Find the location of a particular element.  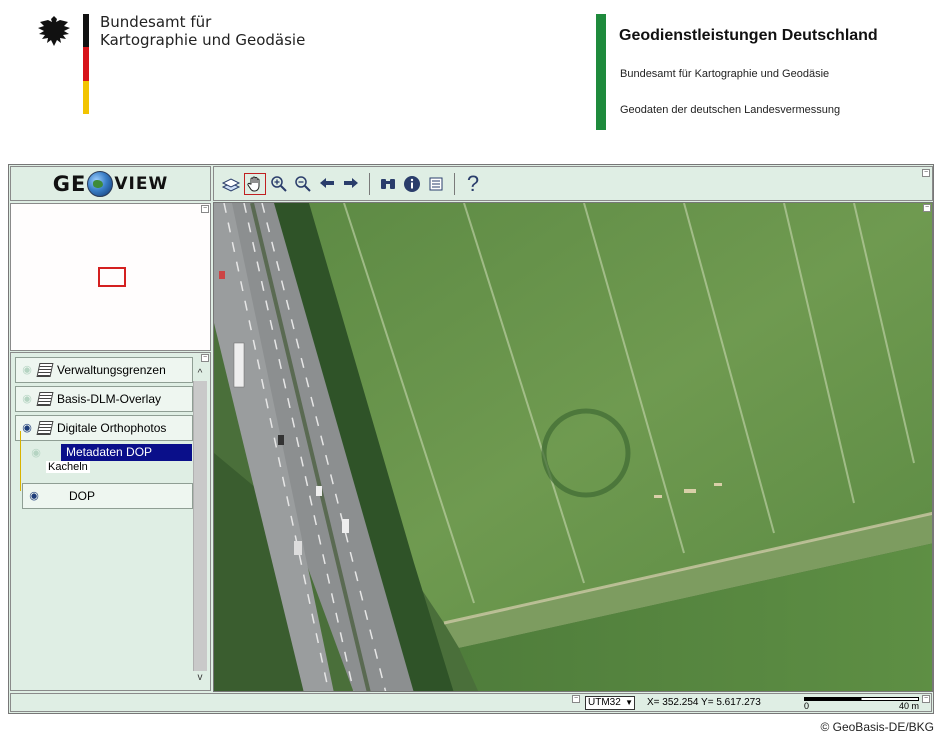

collapse-scale-button: − is located at coordinates (926, 699).